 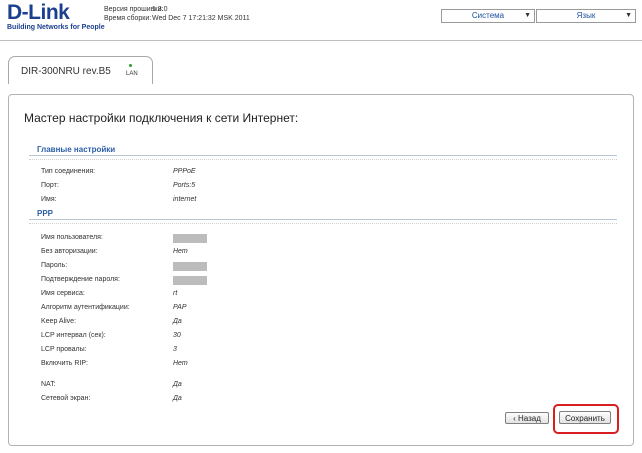 What do you see at coordinates (72, 237) in the screenshot?
I see `field-label: Имя пользователя:` at bounding box center [72, 237].